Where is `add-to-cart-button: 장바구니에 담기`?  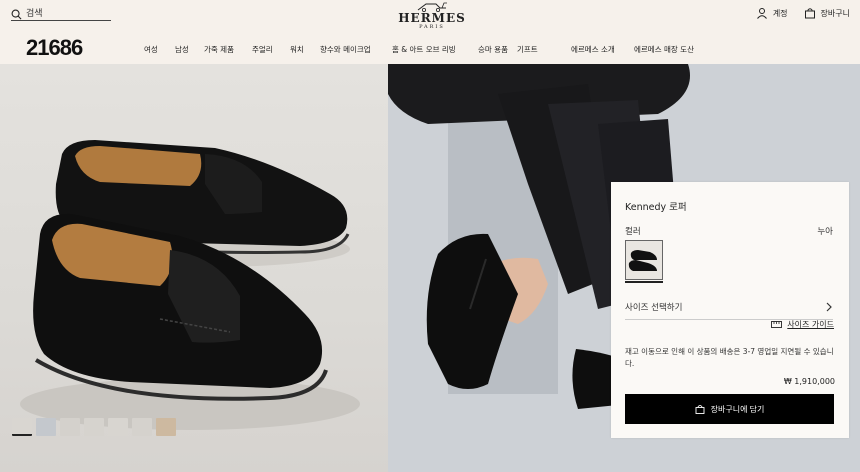
add-to-cart-button: 장바구니에 담기 is located at coordinates (729, 409).